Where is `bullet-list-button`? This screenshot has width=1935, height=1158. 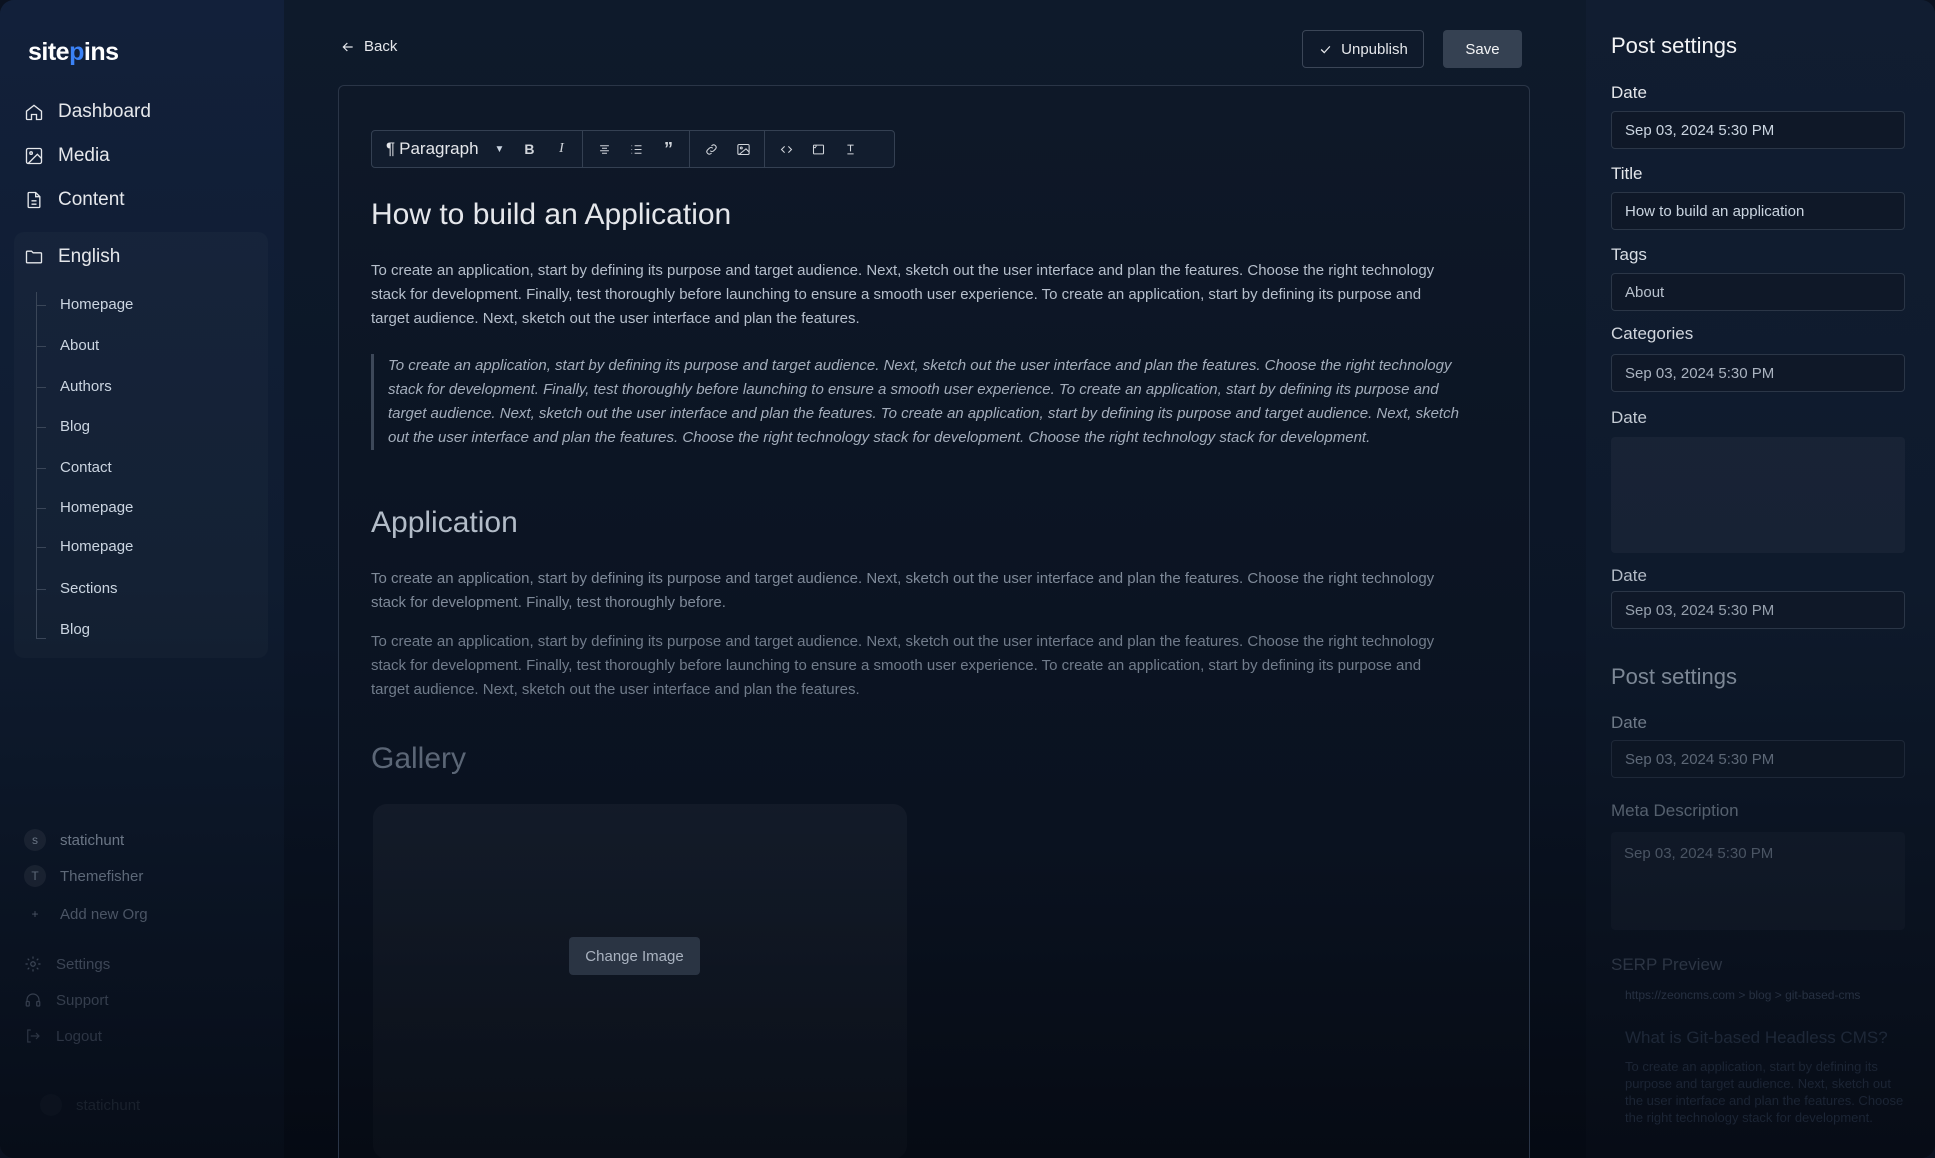
bullet-list-button is located at coordinates (636, 149).